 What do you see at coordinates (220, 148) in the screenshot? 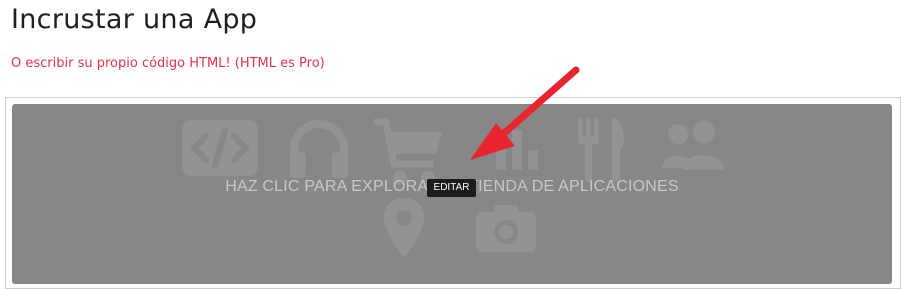
I see `code-icon` at bounding box center [220, 148].